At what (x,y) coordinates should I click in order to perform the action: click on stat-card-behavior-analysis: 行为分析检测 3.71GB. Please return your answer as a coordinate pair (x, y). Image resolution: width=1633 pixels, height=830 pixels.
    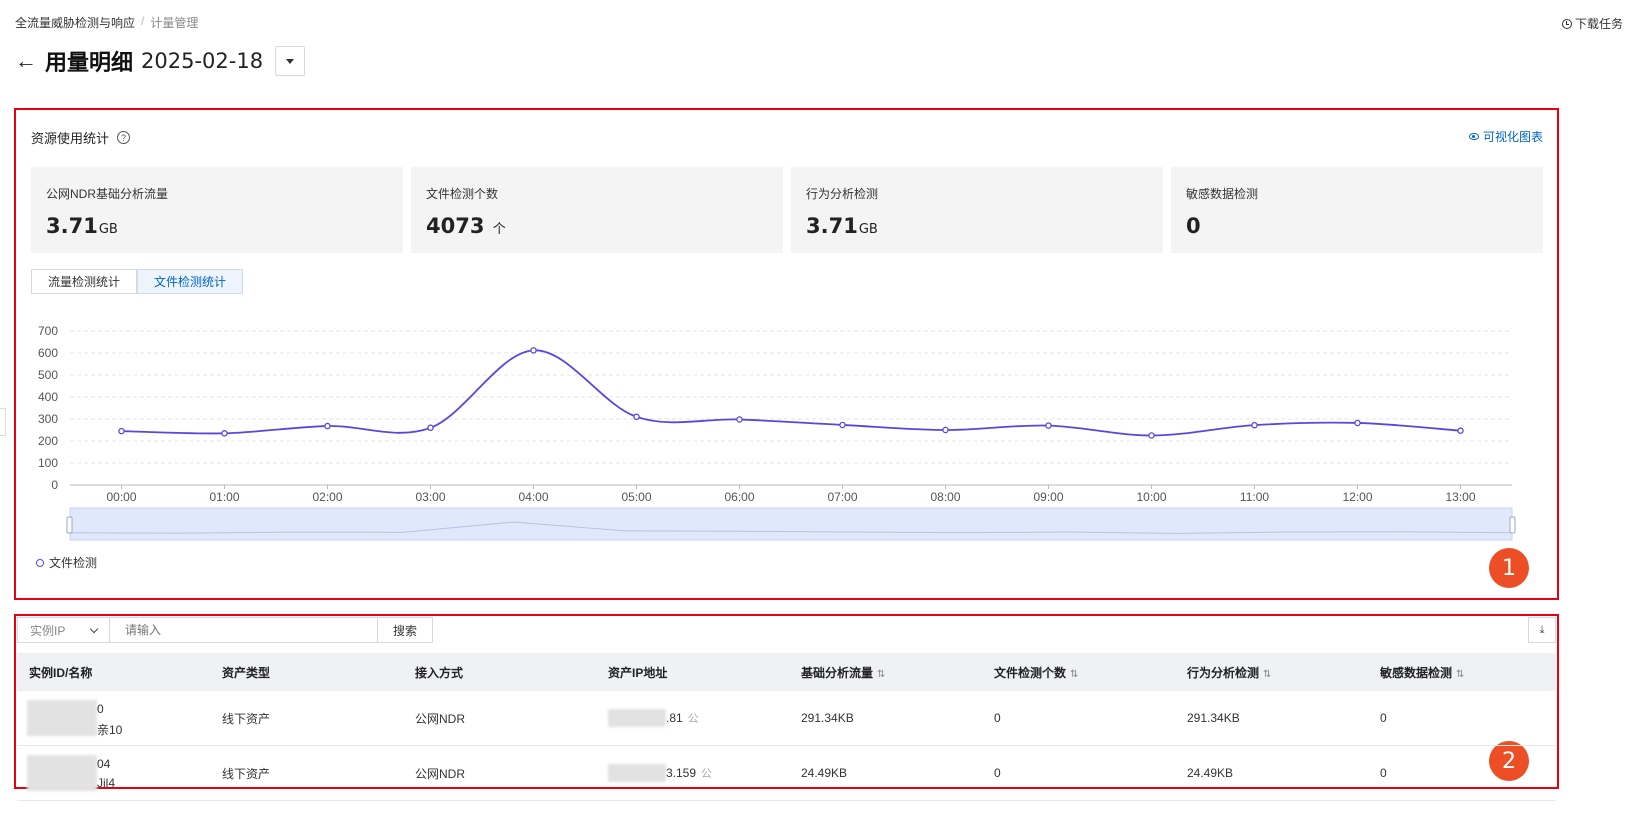
    Looking at the image, I should click on (977, 210).